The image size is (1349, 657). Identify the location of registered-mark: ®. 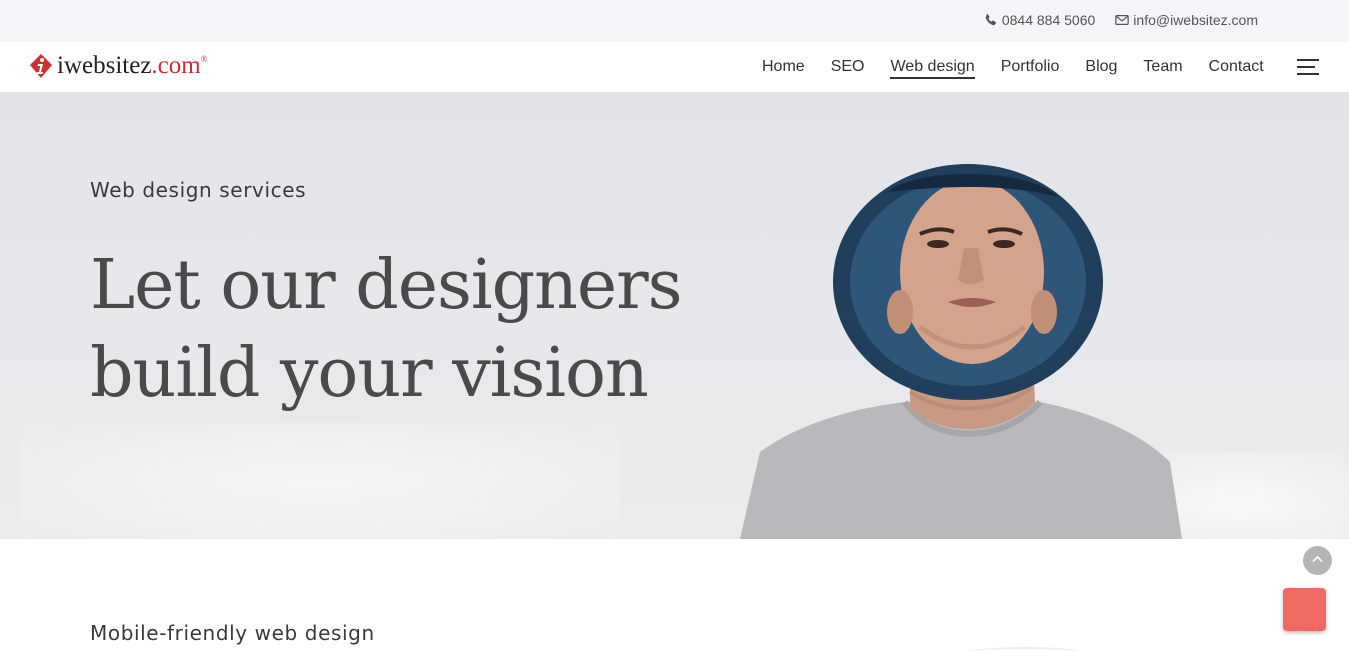
(204, 59).